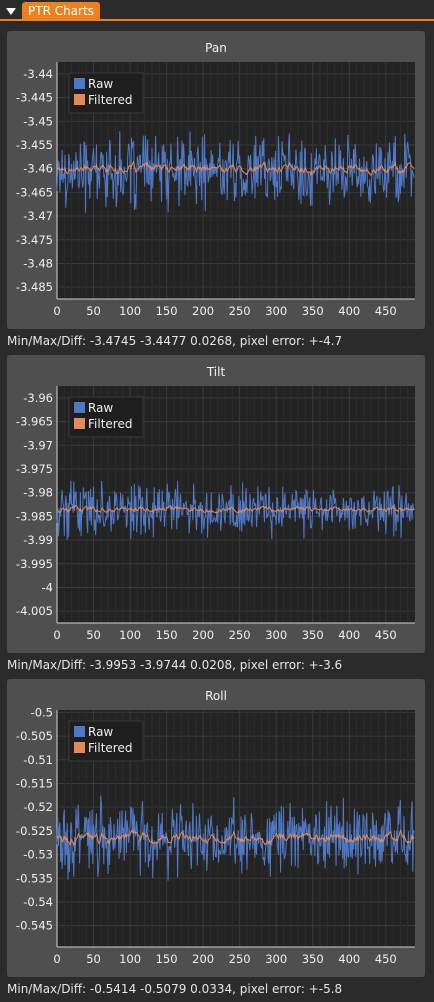 The width and height of the screenshot is (434, 1002). I want to click on y-tick-label: -3.47, so click(38, 216).